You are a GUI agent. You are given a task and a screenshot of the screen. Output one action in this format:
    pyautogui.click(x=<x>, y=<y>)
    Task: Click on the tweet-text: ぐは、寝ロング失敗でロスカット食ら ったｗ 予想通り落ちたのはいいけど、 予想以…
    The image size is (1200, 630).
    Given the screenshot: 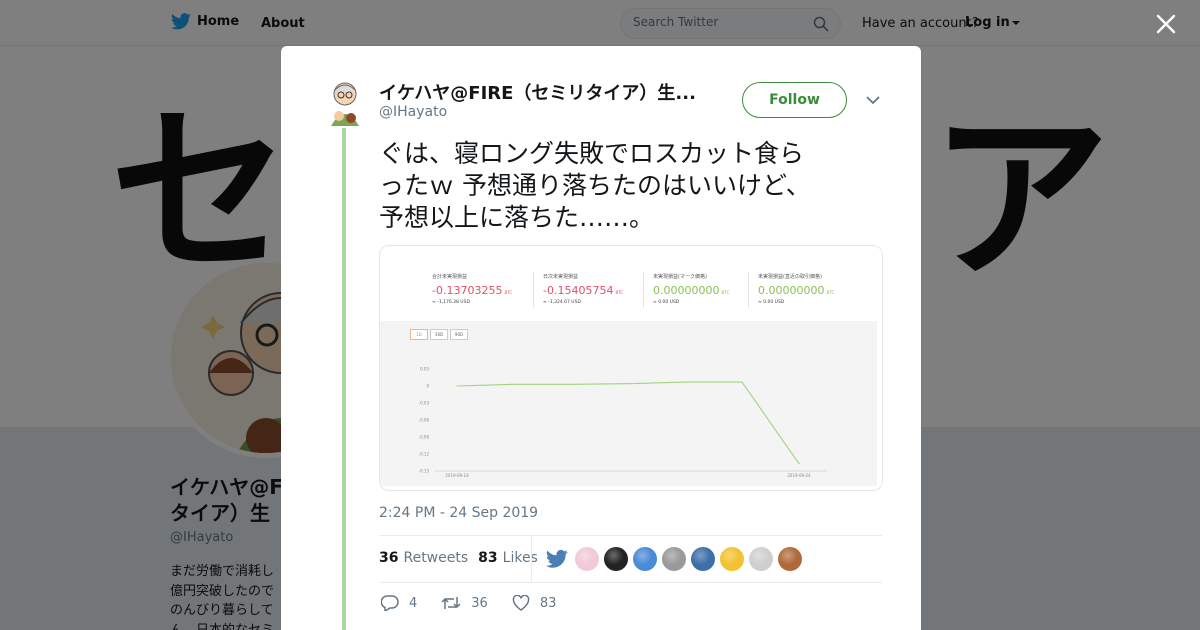 What is the action you would take?
    pyautogui.click(x=624, y=186)
    